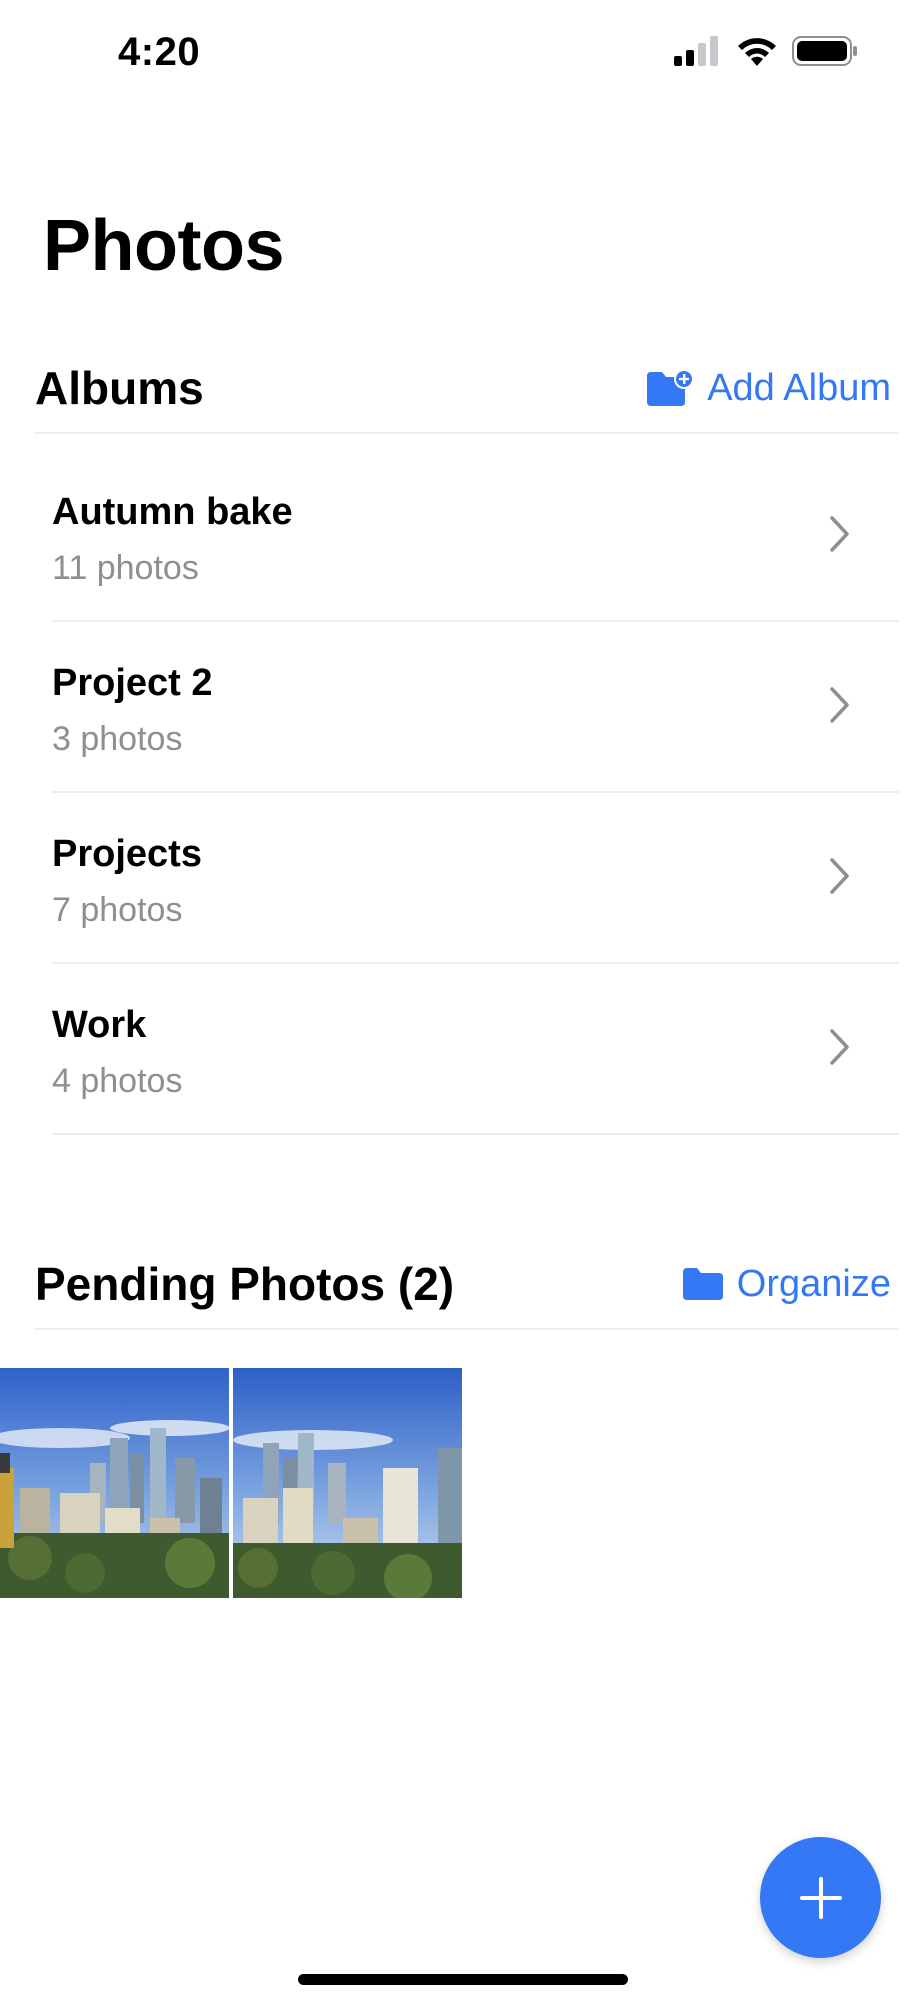  What do you see at coordinates (125, 568) in the screenshot?
I see `album-count: 11 photos` at bounding box center [125, 568].